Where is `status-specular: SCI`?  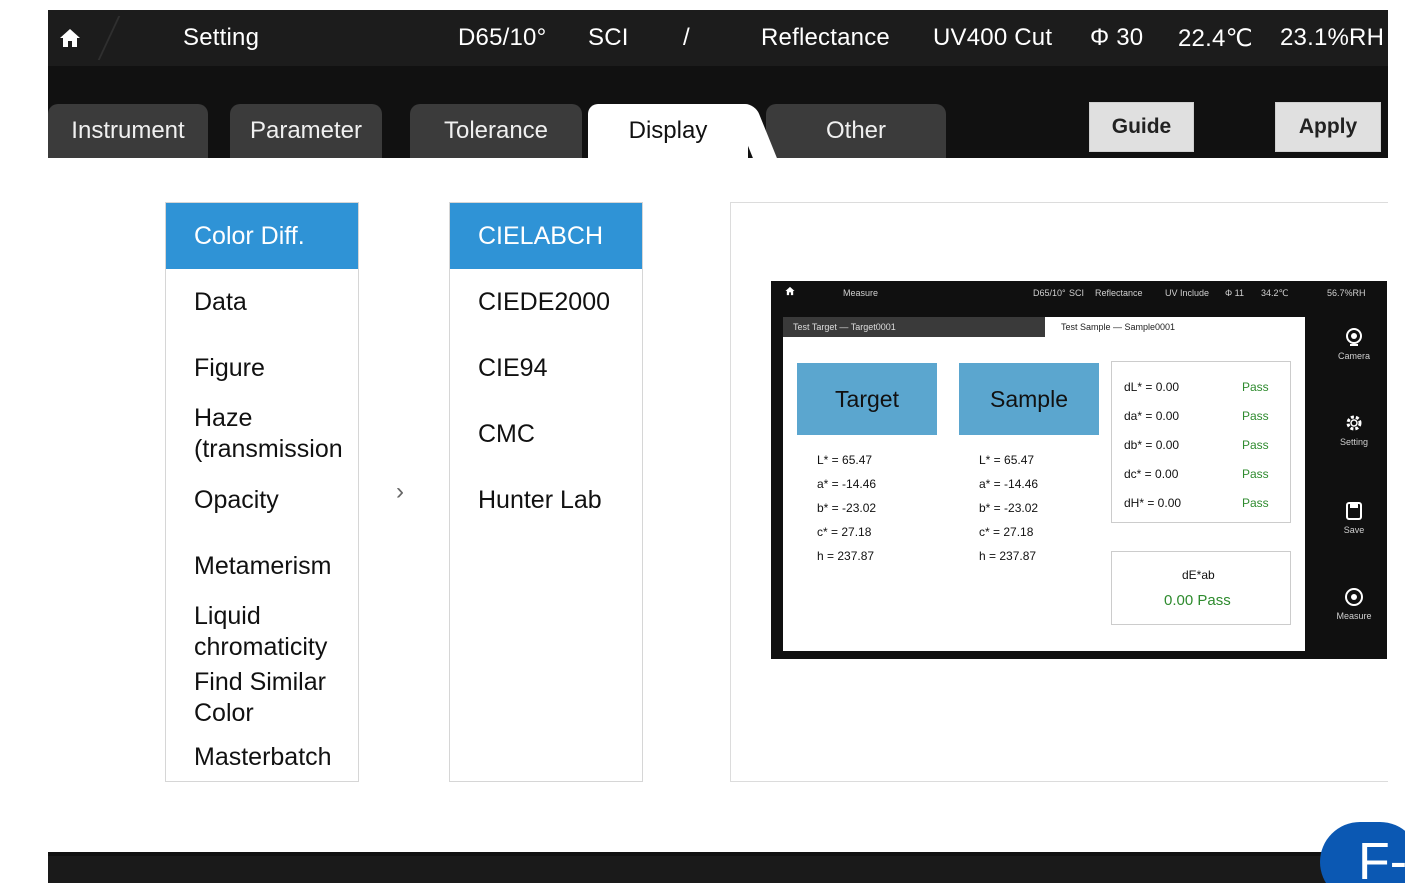 status-specular: SCI is located at coordinates (608, 37).